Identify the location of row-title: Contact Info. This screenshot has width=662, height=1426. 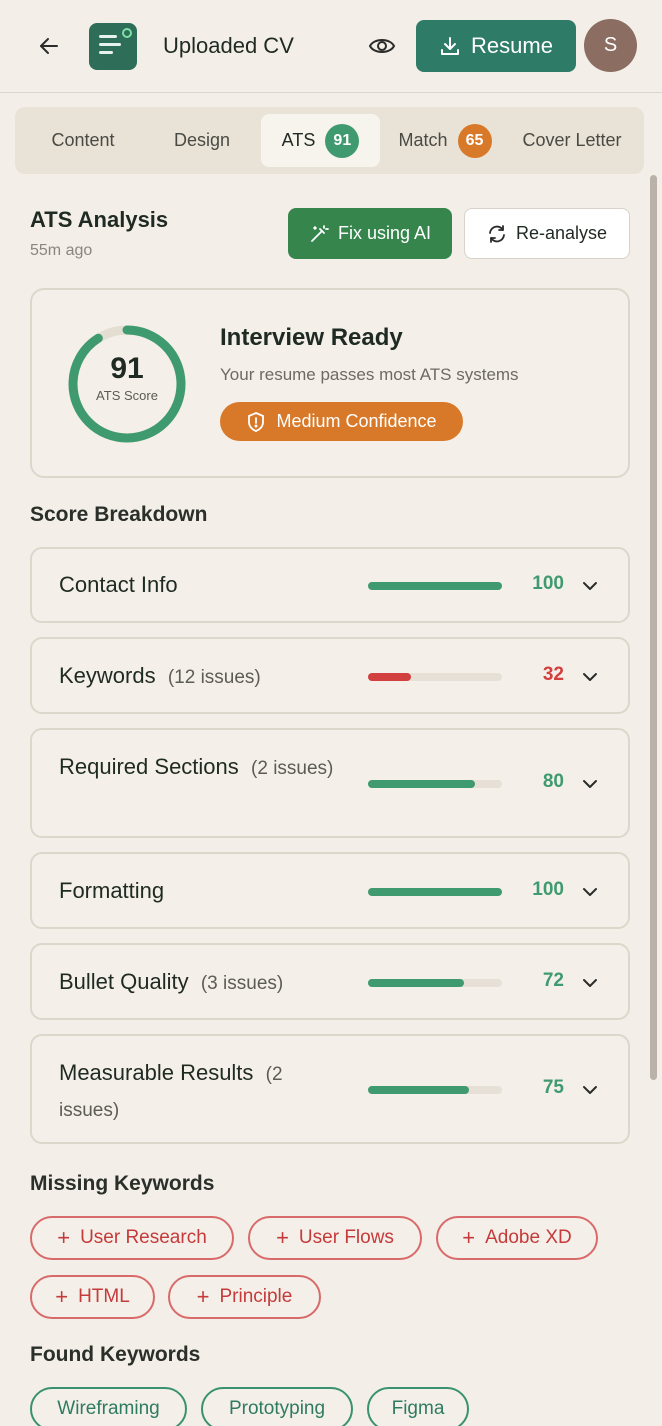
(118, 584).